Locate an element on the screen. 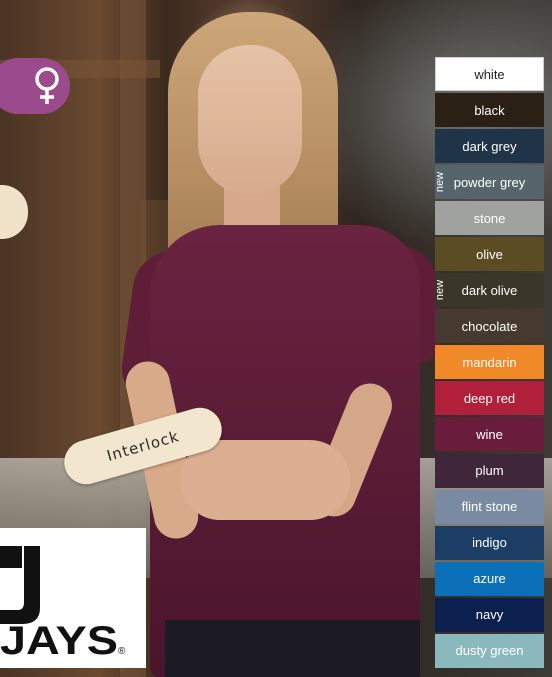 The height and width of the screenshot is (677, 552). color-swatch-label: white is located at coordinates (489, 74).